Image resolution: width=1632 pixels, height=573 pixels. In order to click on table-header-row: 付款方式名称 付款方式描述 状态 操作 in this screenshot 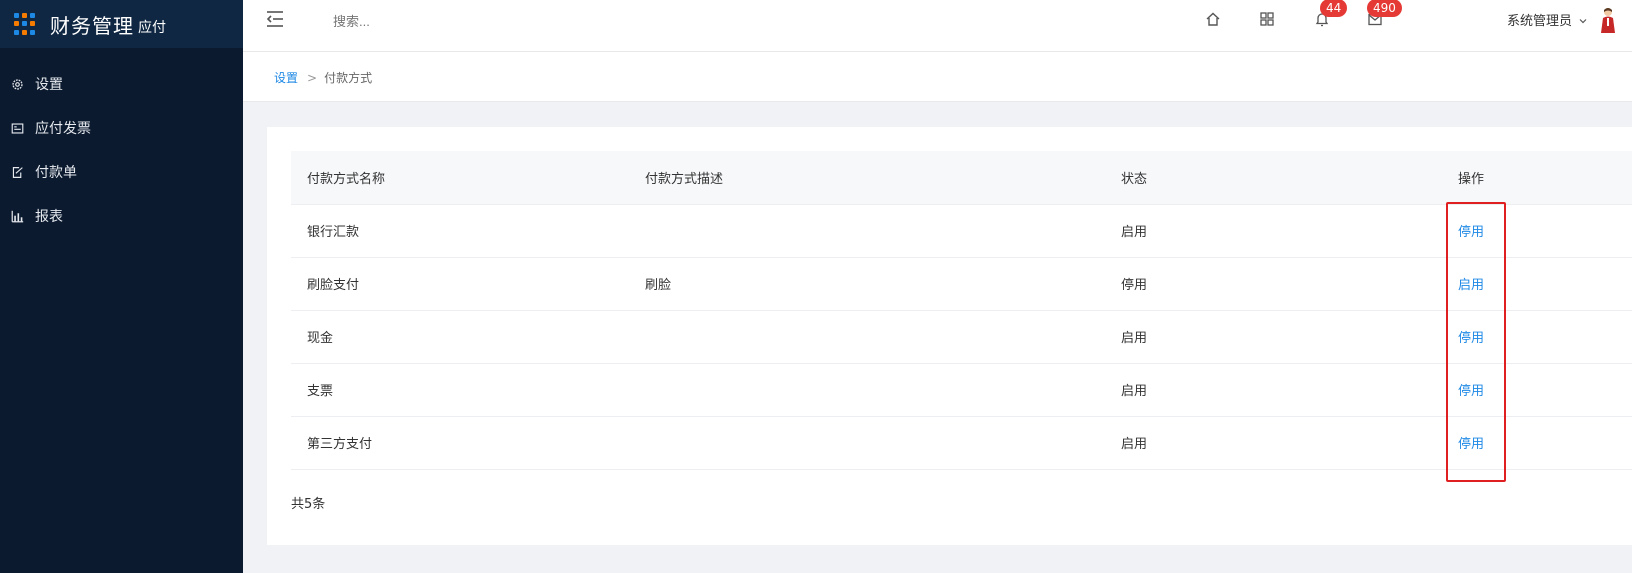, I will do `click(961, 178)`.